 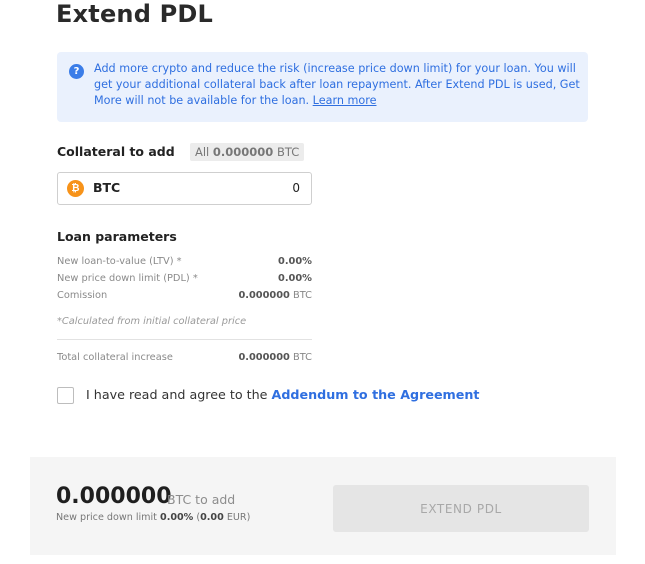 What do you see at coordinates (115, 357) in the screenshot?
I see `total-label: Total collateral increase` at bounding box center [115, 357].